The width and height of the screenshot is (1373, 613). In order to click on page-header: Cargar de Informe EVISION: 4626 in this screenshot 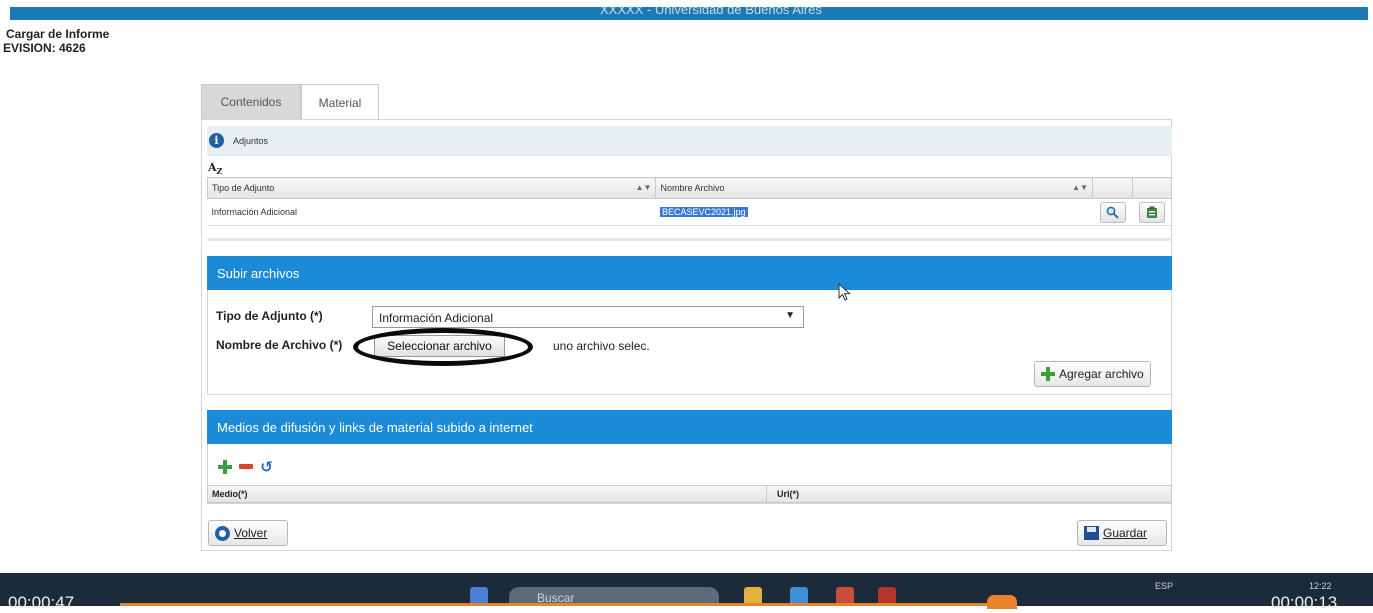, I will do `click(56, 41)`.